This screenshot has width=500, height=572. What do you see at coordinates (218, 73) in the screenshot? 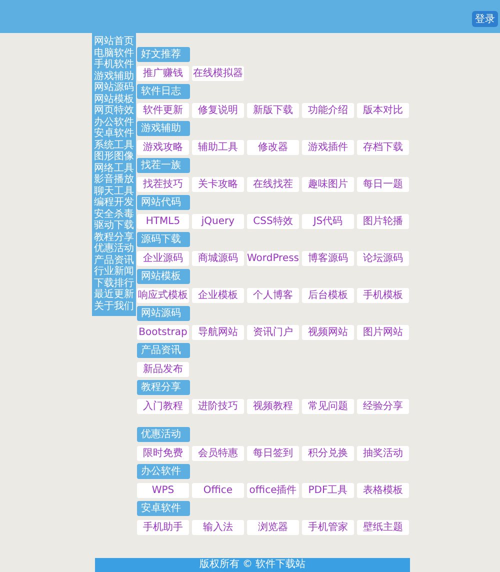
I see `link-card: 在线模拟器` at bounding box center [218, 73].